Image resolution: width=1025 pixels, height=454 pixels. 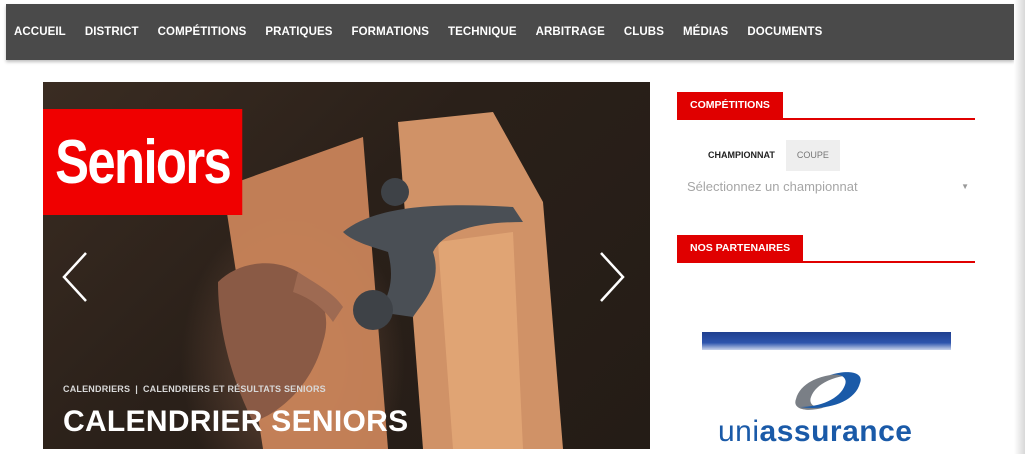 I want to click on partner-banner-bar, so click(x=826, y=341).